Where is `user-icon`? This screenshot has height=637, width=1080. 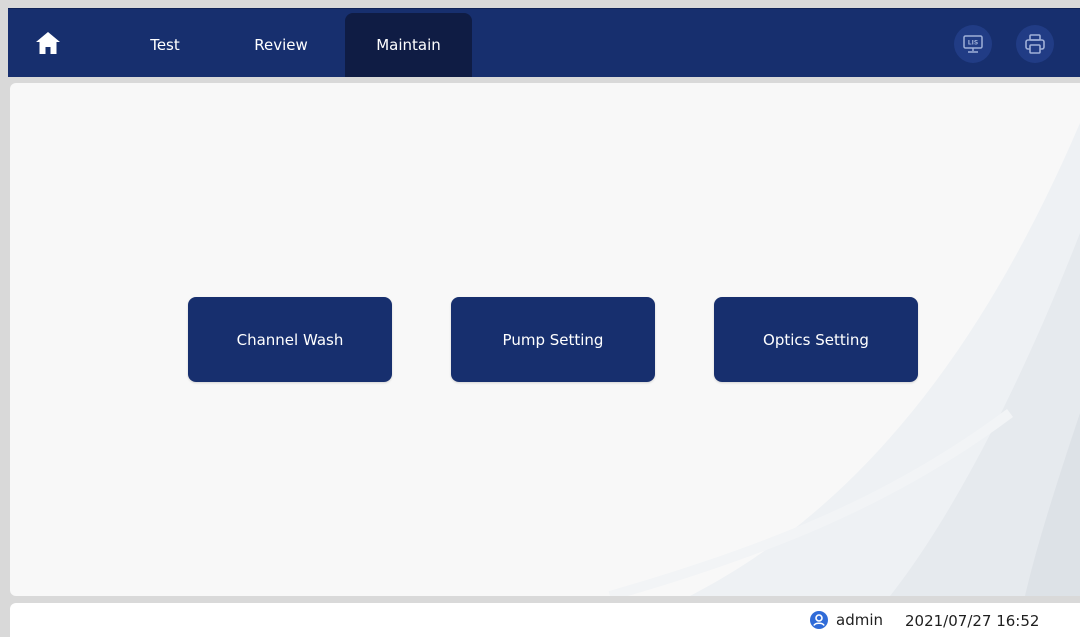 user-icon is located at coordinates (819, 620).